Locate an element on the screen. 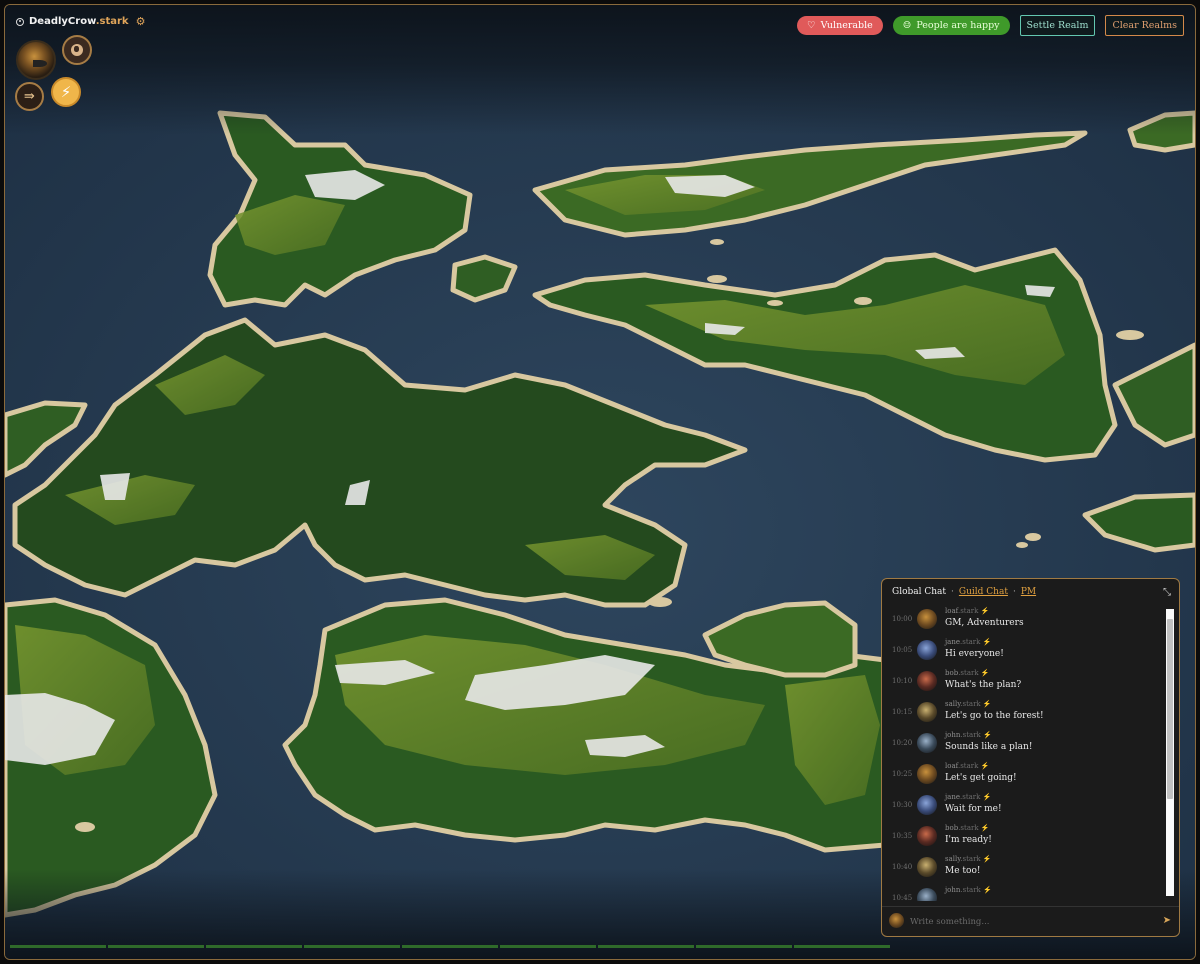 The height and width of the screenshot is (964, 1200). crow-avatar is located at coordinates (36, 60).